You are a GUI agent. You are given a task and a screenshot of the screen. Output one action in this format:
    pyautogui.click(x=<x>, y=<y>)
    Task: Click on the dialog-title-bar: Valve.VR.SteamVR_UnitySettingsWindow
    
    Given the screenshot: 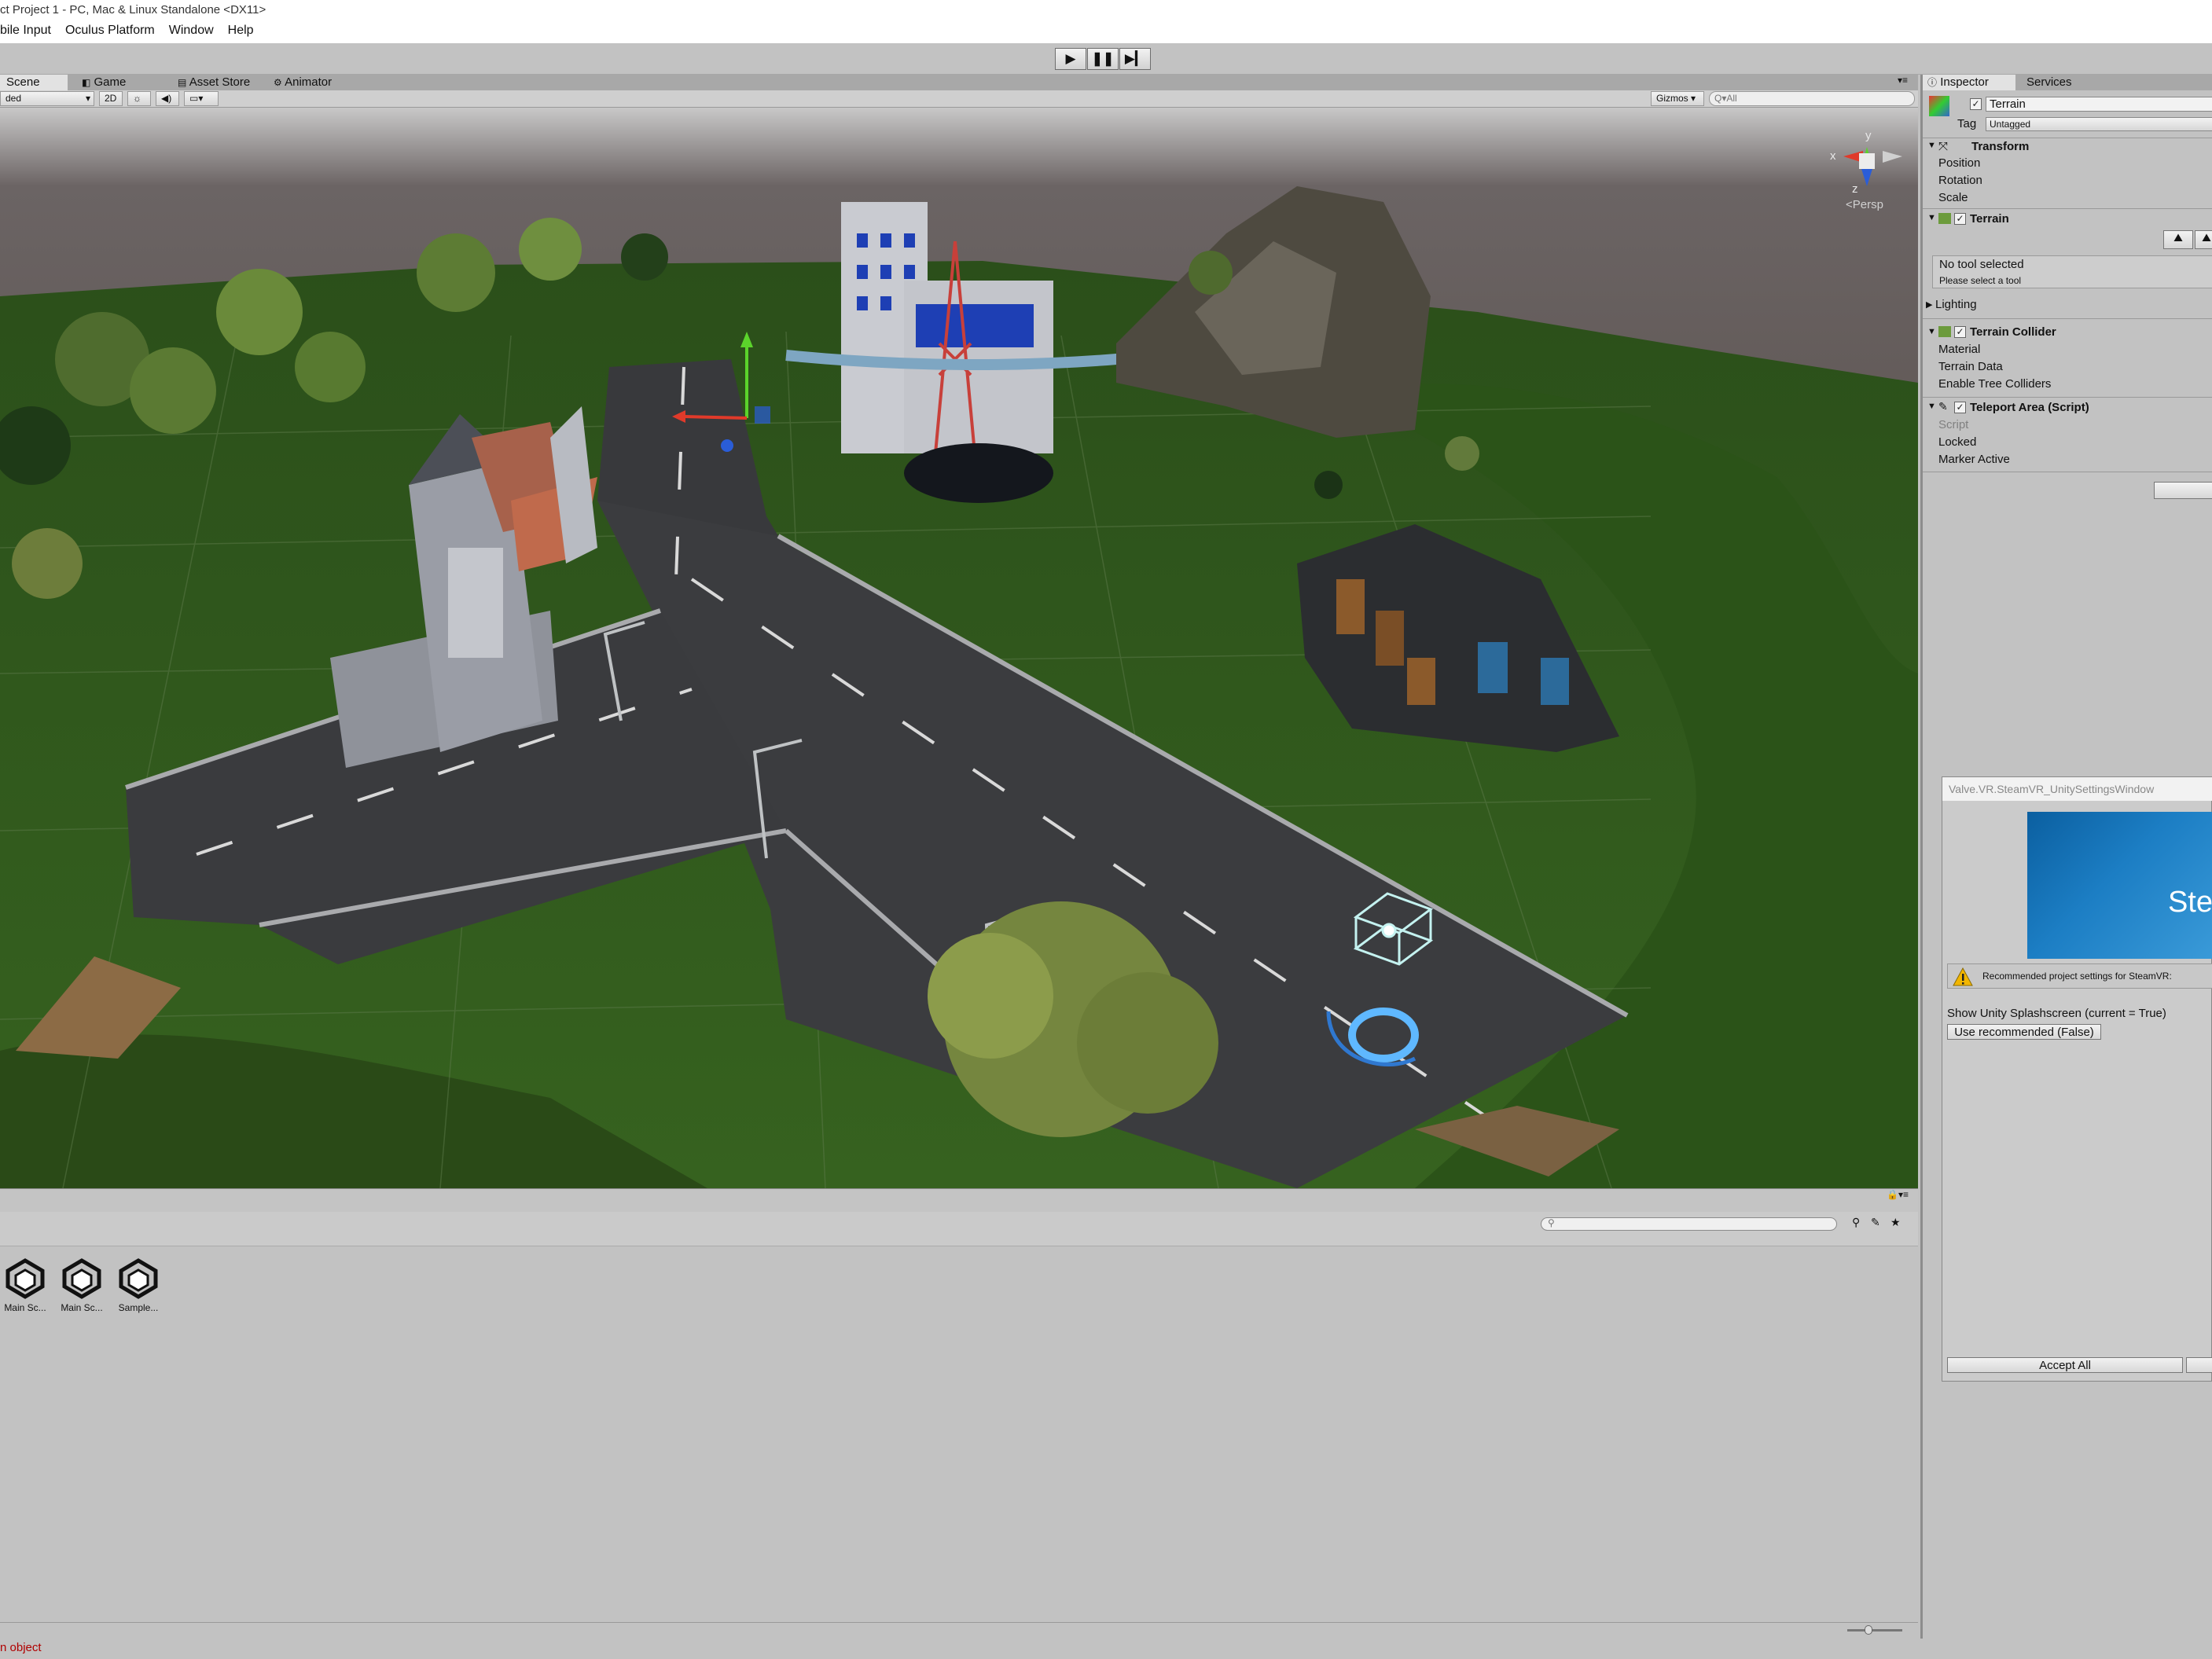 What is the action you would take?
    pyautogui.click(x=2077, y=789)
    